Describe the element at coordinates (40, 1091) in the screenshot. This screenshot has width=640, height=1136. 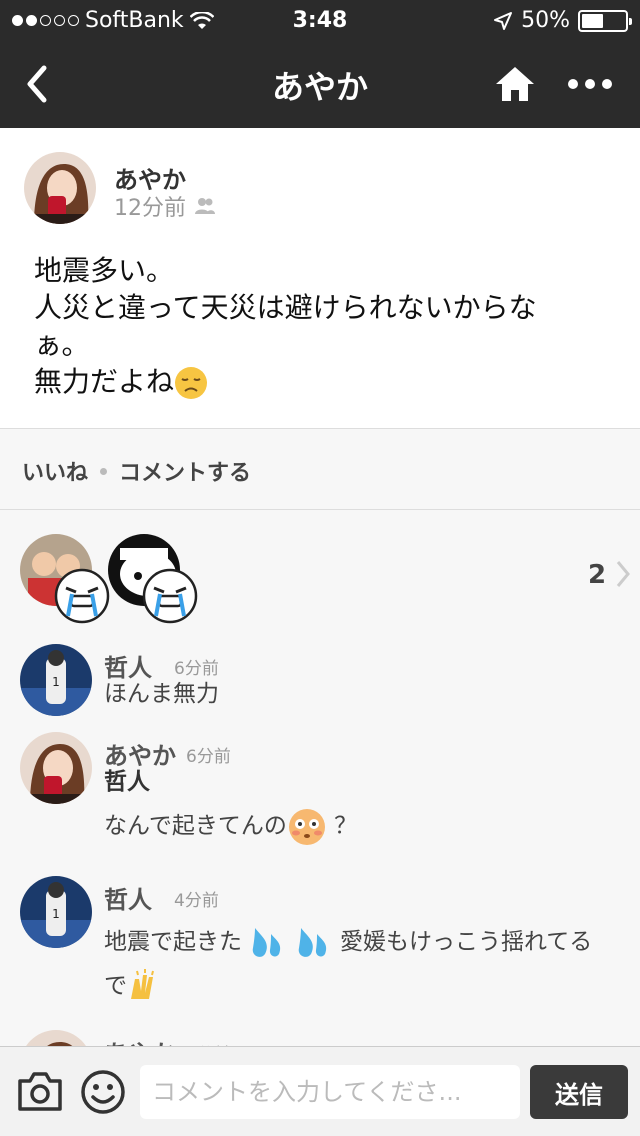
I see `camera-icon` at that location.